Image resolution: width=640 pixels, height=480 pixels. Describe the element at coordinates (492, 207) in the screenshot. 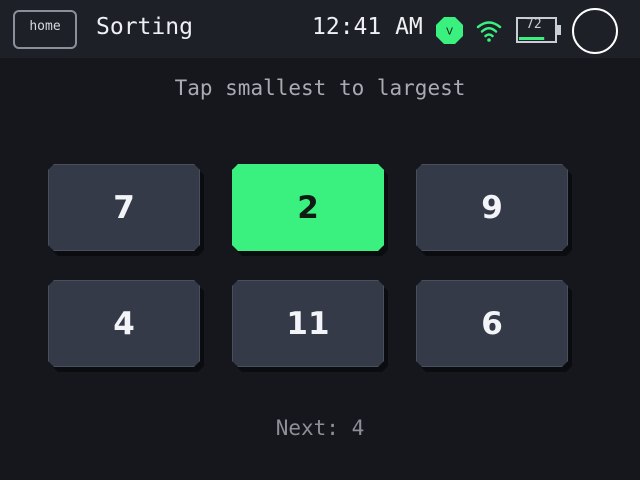

I see `number-tile-9: 9` at that location.